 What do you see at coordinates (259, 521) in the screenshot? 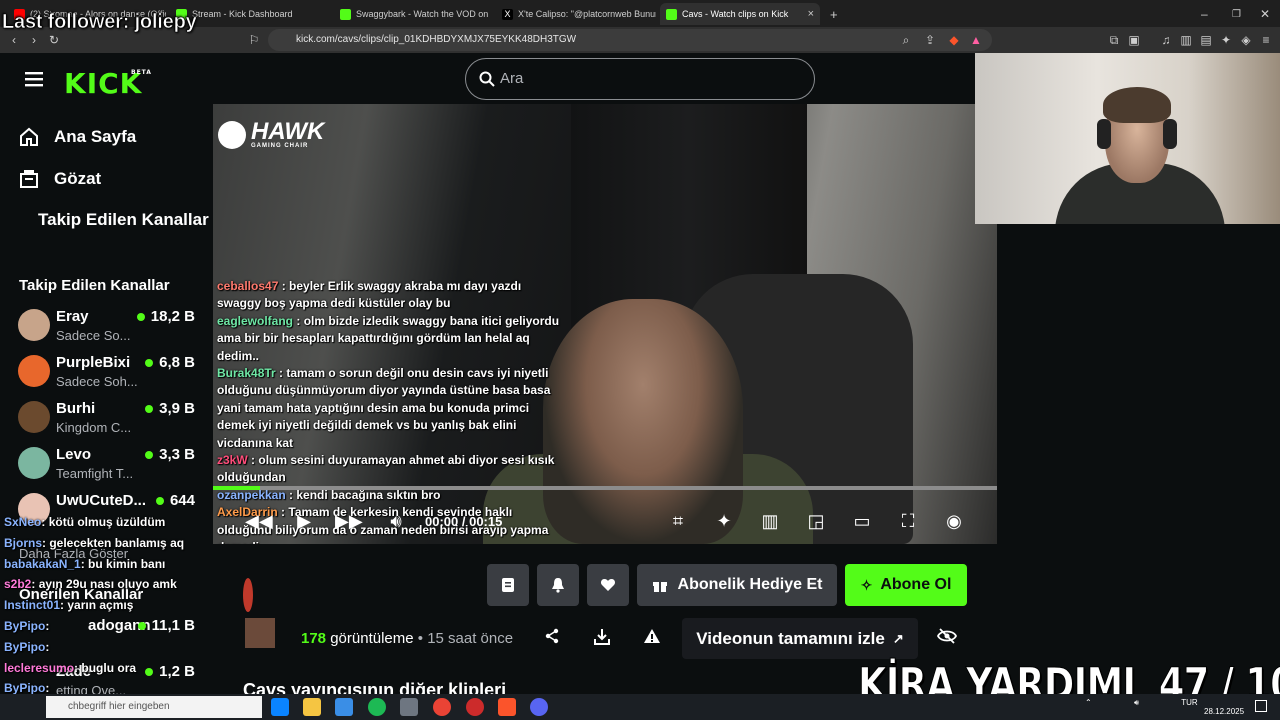
I see `rewind-button: ◀◀` at bounding box center [259, 521].